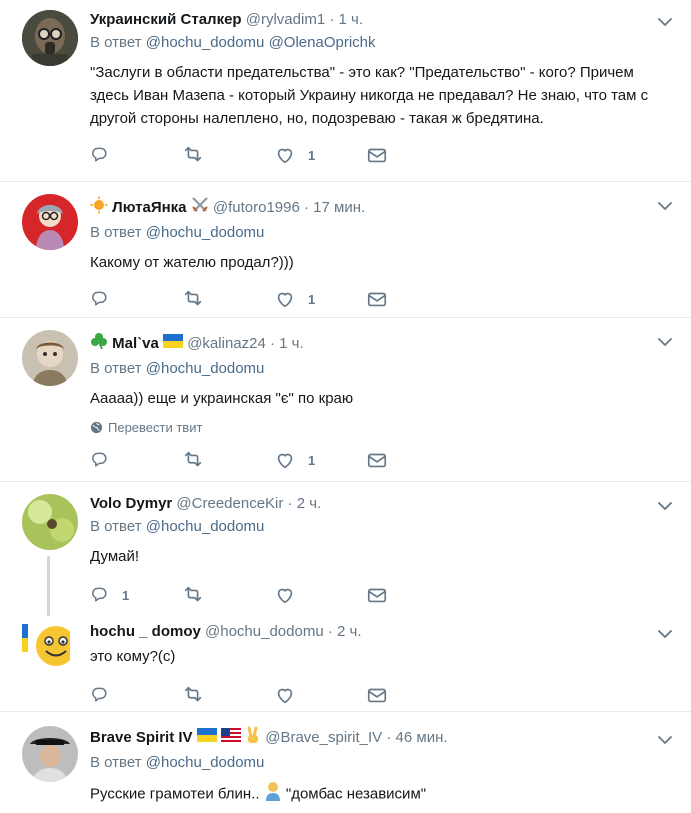  I want to click on tweet-header: ЛютаЯнка @futoro1996 · 17 мин., so click(379, 208).